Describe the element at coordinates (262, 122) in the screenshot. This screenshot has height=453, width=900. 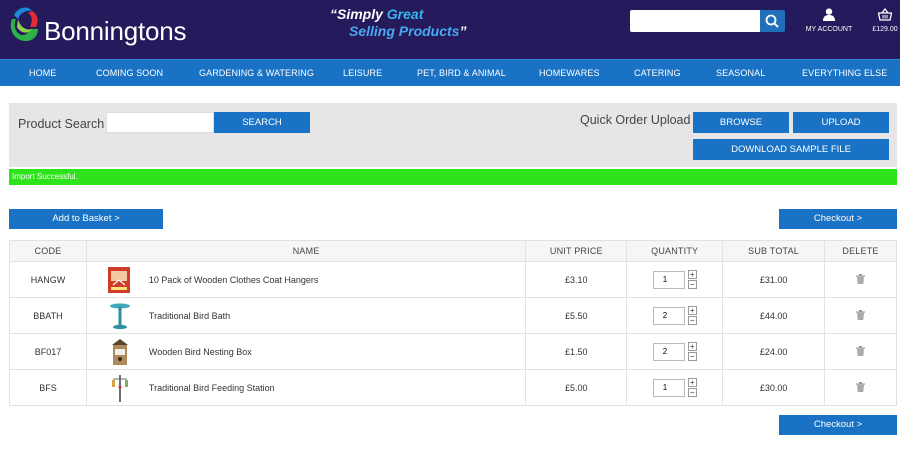
I see `product-search-button: SEARCH` at that location.